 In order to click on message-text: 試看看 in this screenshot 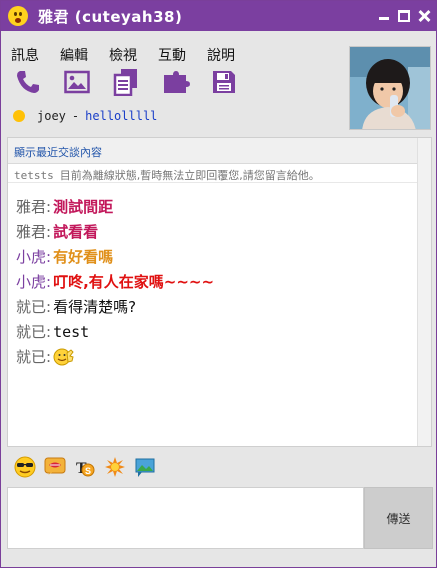, I will do `click(76, 232)`.